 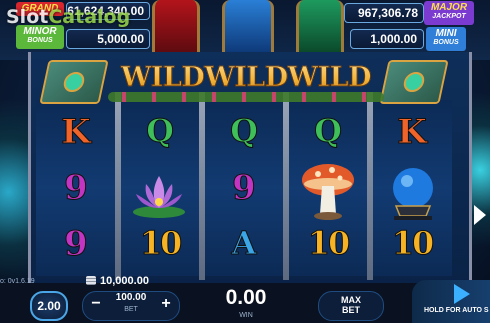 What do you see at coordinates (351, 300) in the screenshot?
I see `max-bet-label-1: MAX` at bounding box center [351, 300].